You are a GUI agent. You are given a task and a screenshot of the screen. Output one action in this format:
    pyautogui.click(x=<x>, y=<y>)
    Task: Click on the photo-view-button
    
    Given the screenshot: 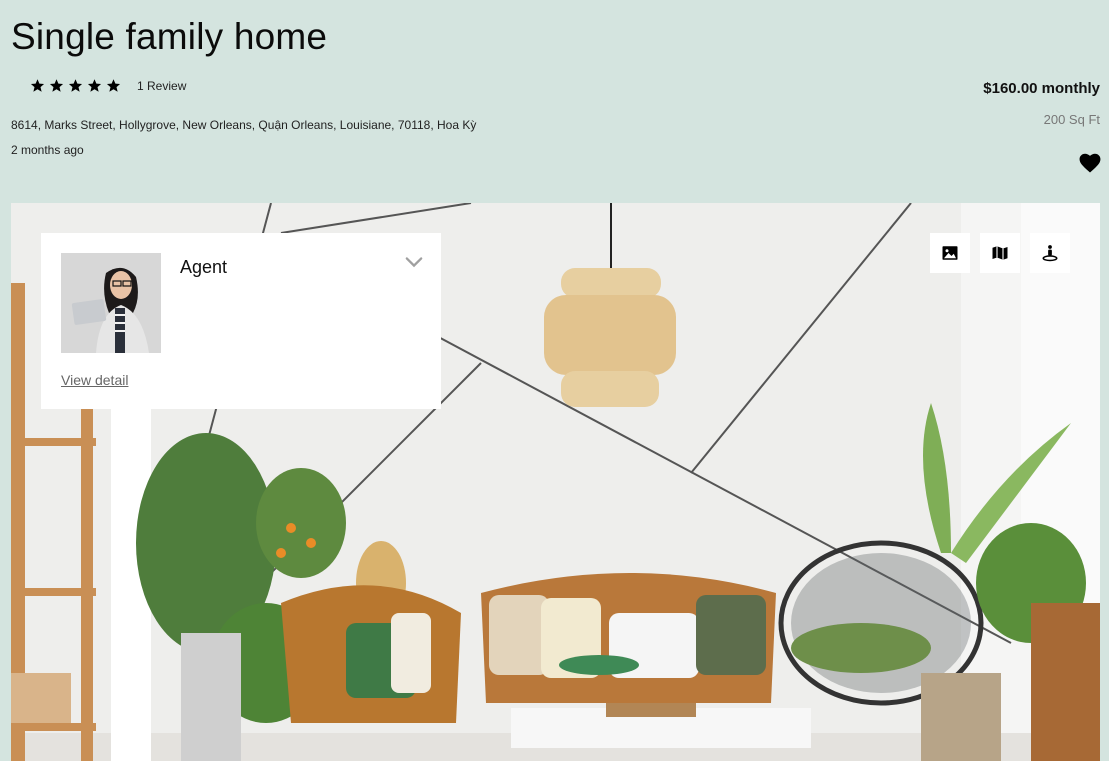 What is the action you would take?
    pyautogui.click(x=950, y=253)
    